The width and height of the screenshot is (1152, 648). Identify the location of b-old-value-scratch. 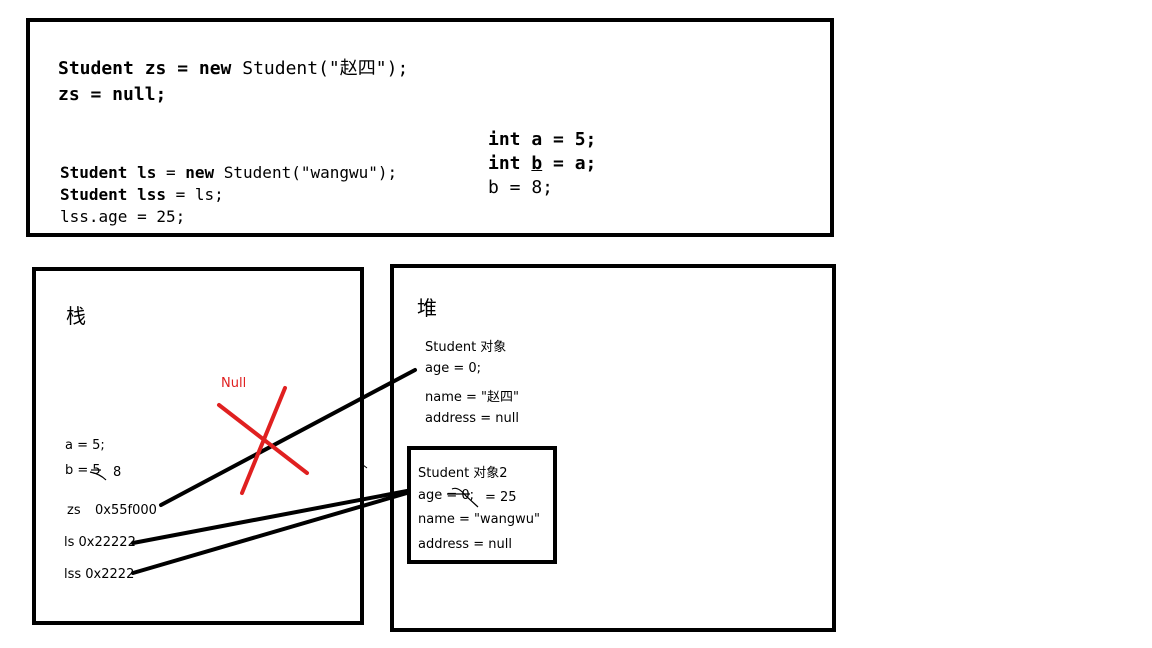
(98, 476).